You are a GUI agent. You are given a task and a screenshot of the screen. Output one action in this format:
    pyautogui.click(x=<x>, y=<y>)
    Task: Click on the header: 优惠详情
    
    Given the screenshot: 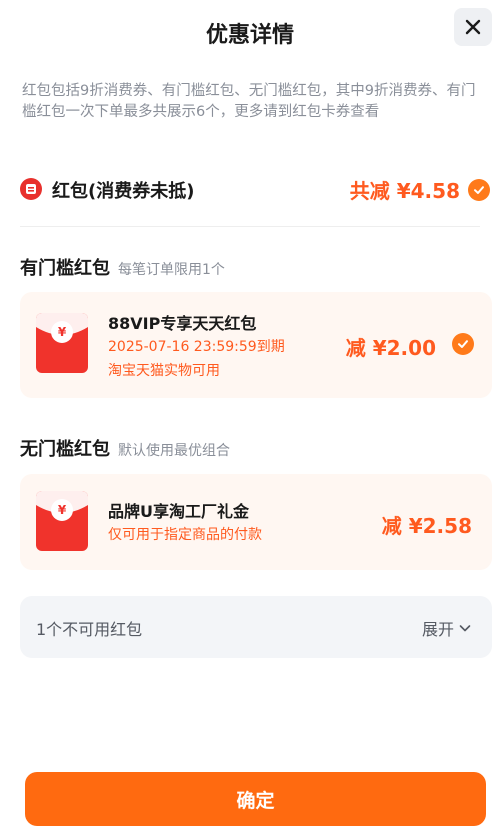 What is the action you would take?
    pyautogui.click(x=250, y=32)
    